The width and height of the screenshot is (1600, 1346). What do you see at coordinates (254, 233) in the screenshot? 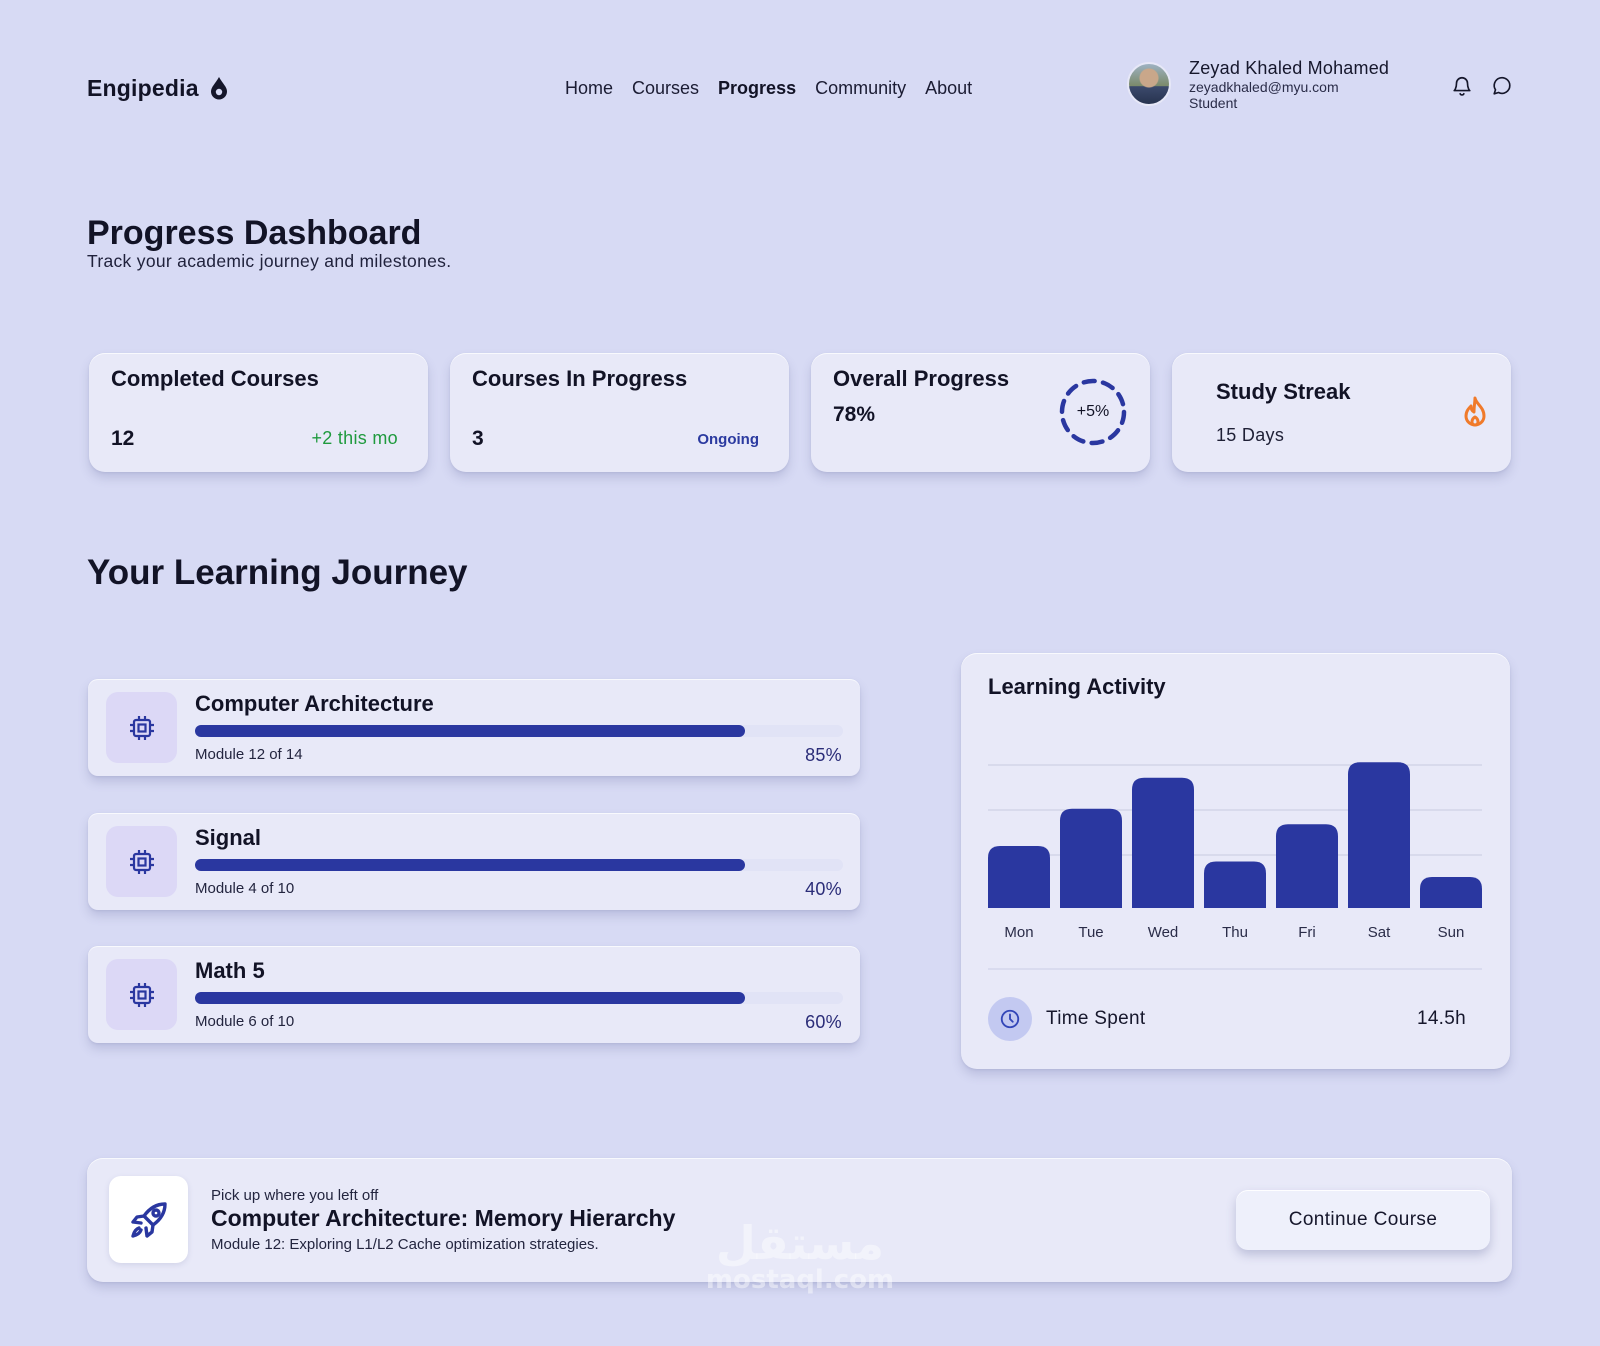
I see `page-title: Progress Dashboard` at bounding box center [254, 233].